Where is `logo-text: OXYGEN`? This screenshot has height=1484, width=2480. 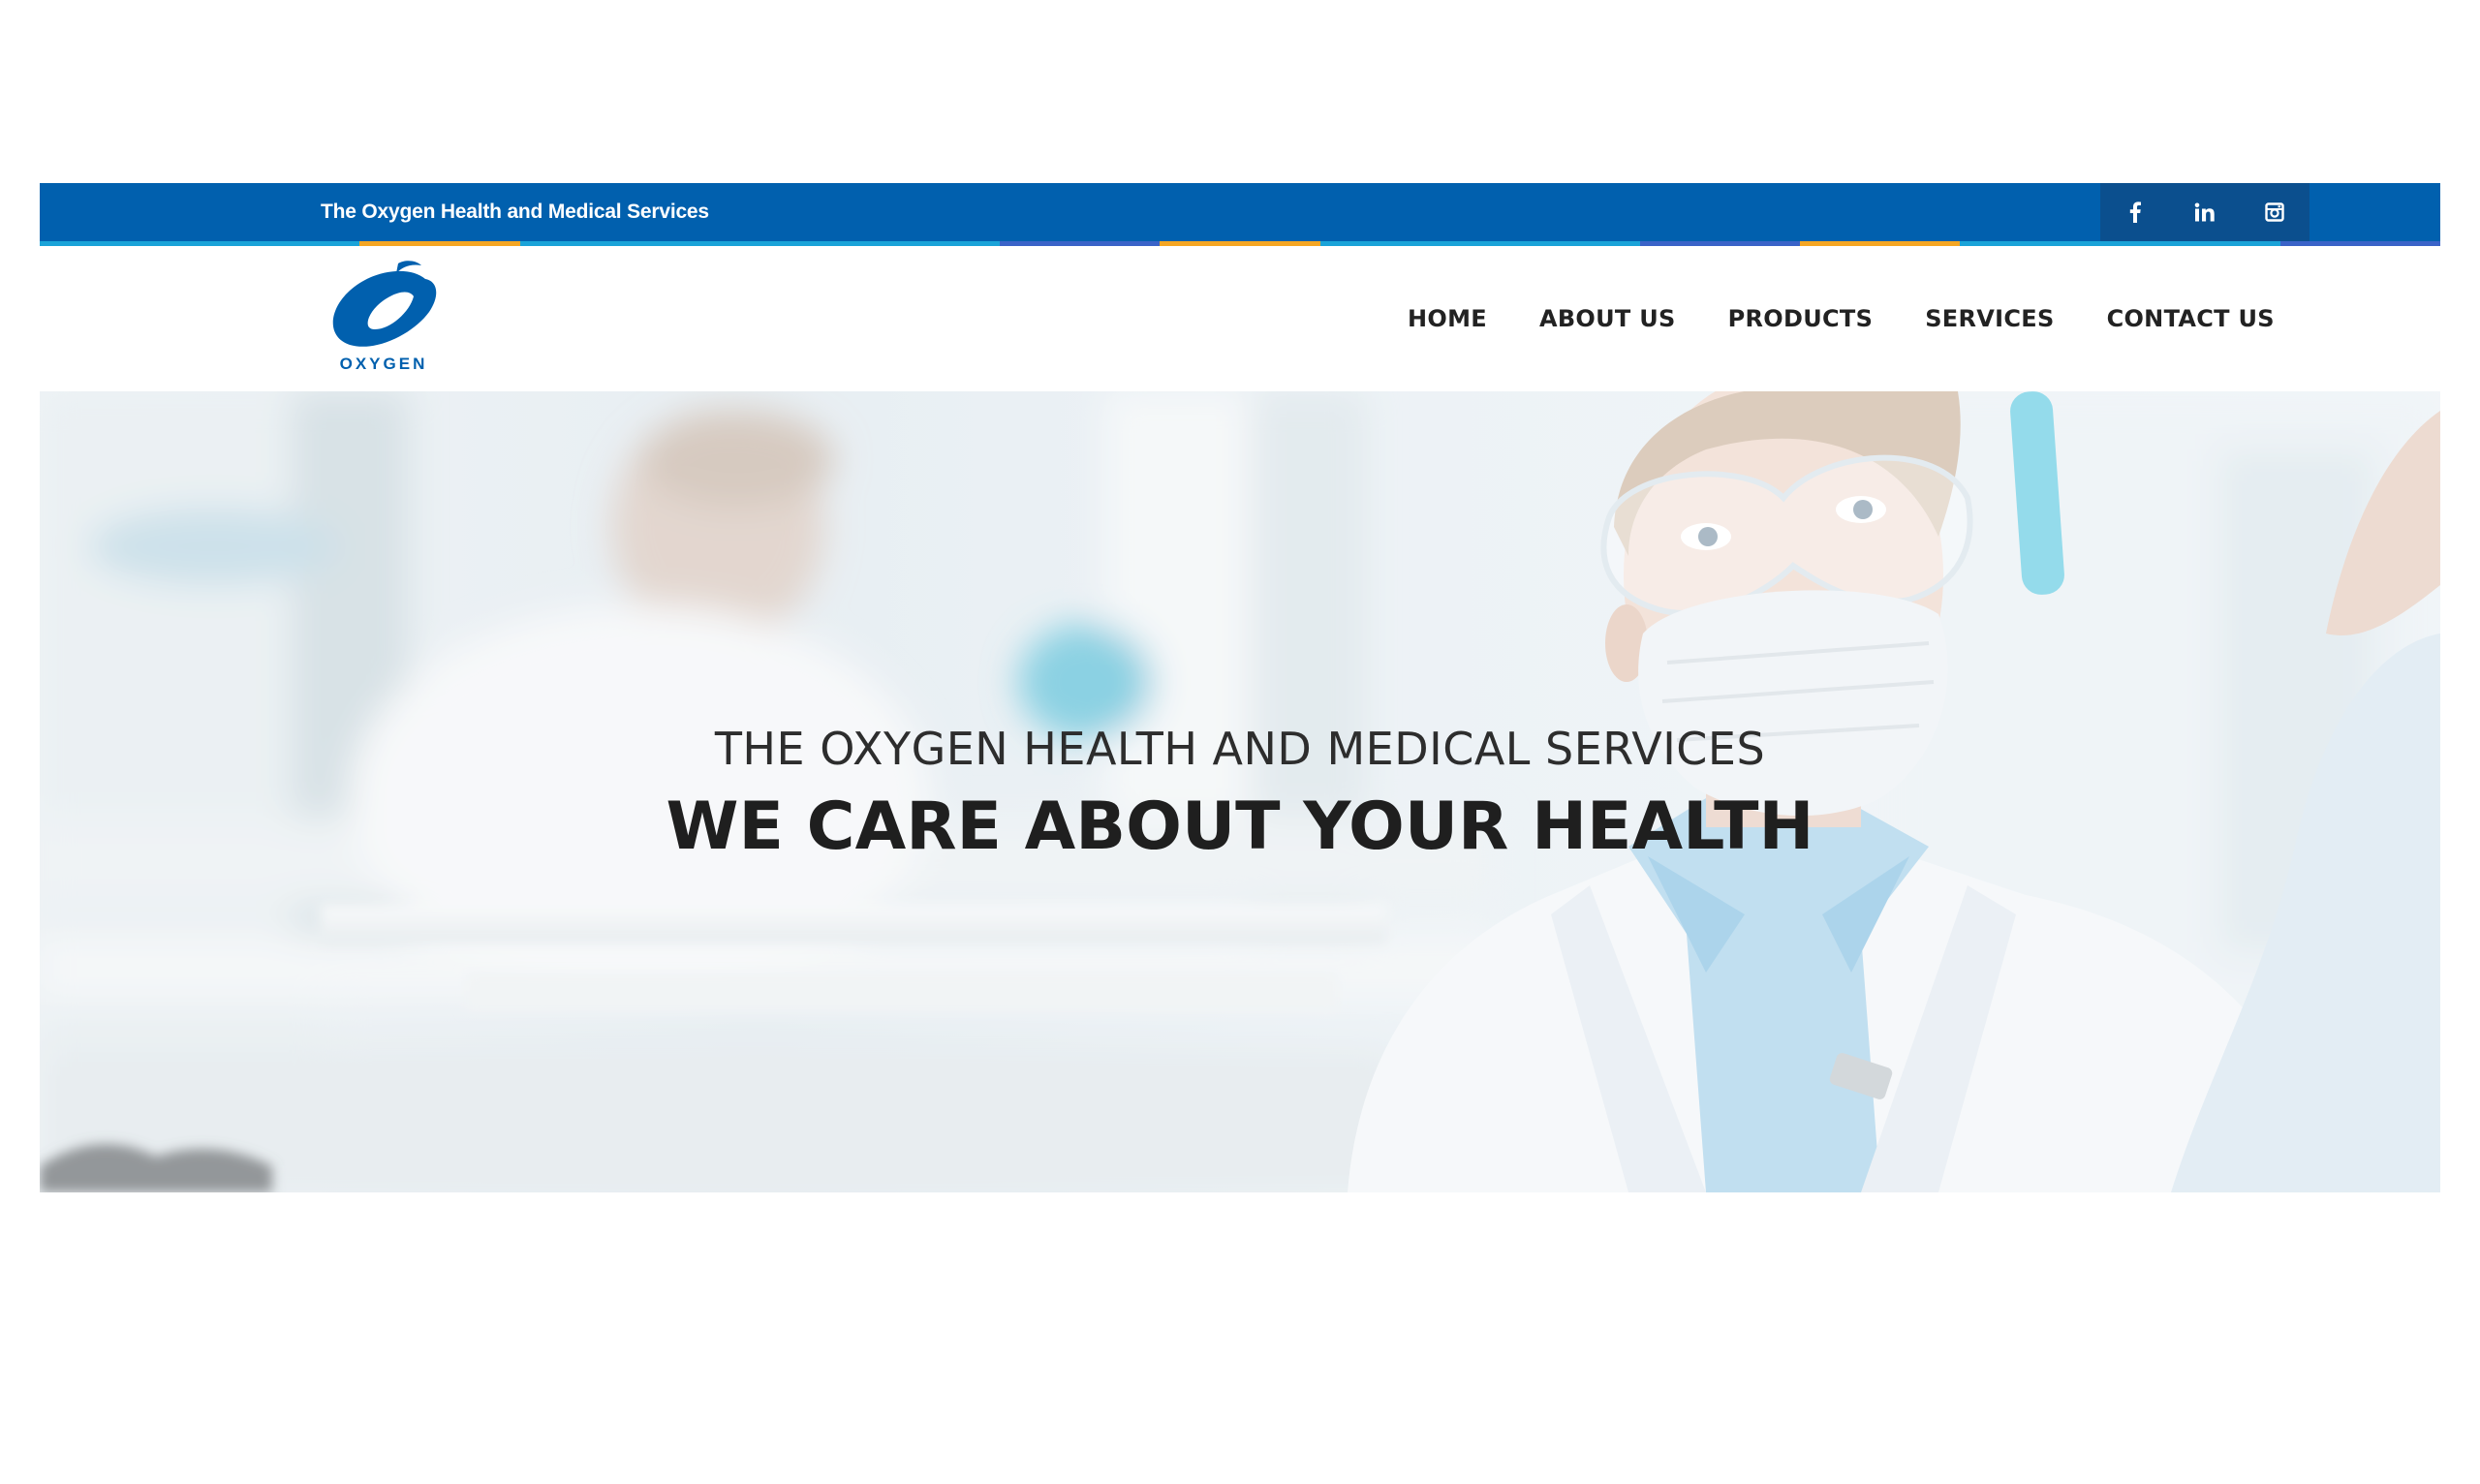
logo-text: OXYGEN is located at coordinates (383, 364).